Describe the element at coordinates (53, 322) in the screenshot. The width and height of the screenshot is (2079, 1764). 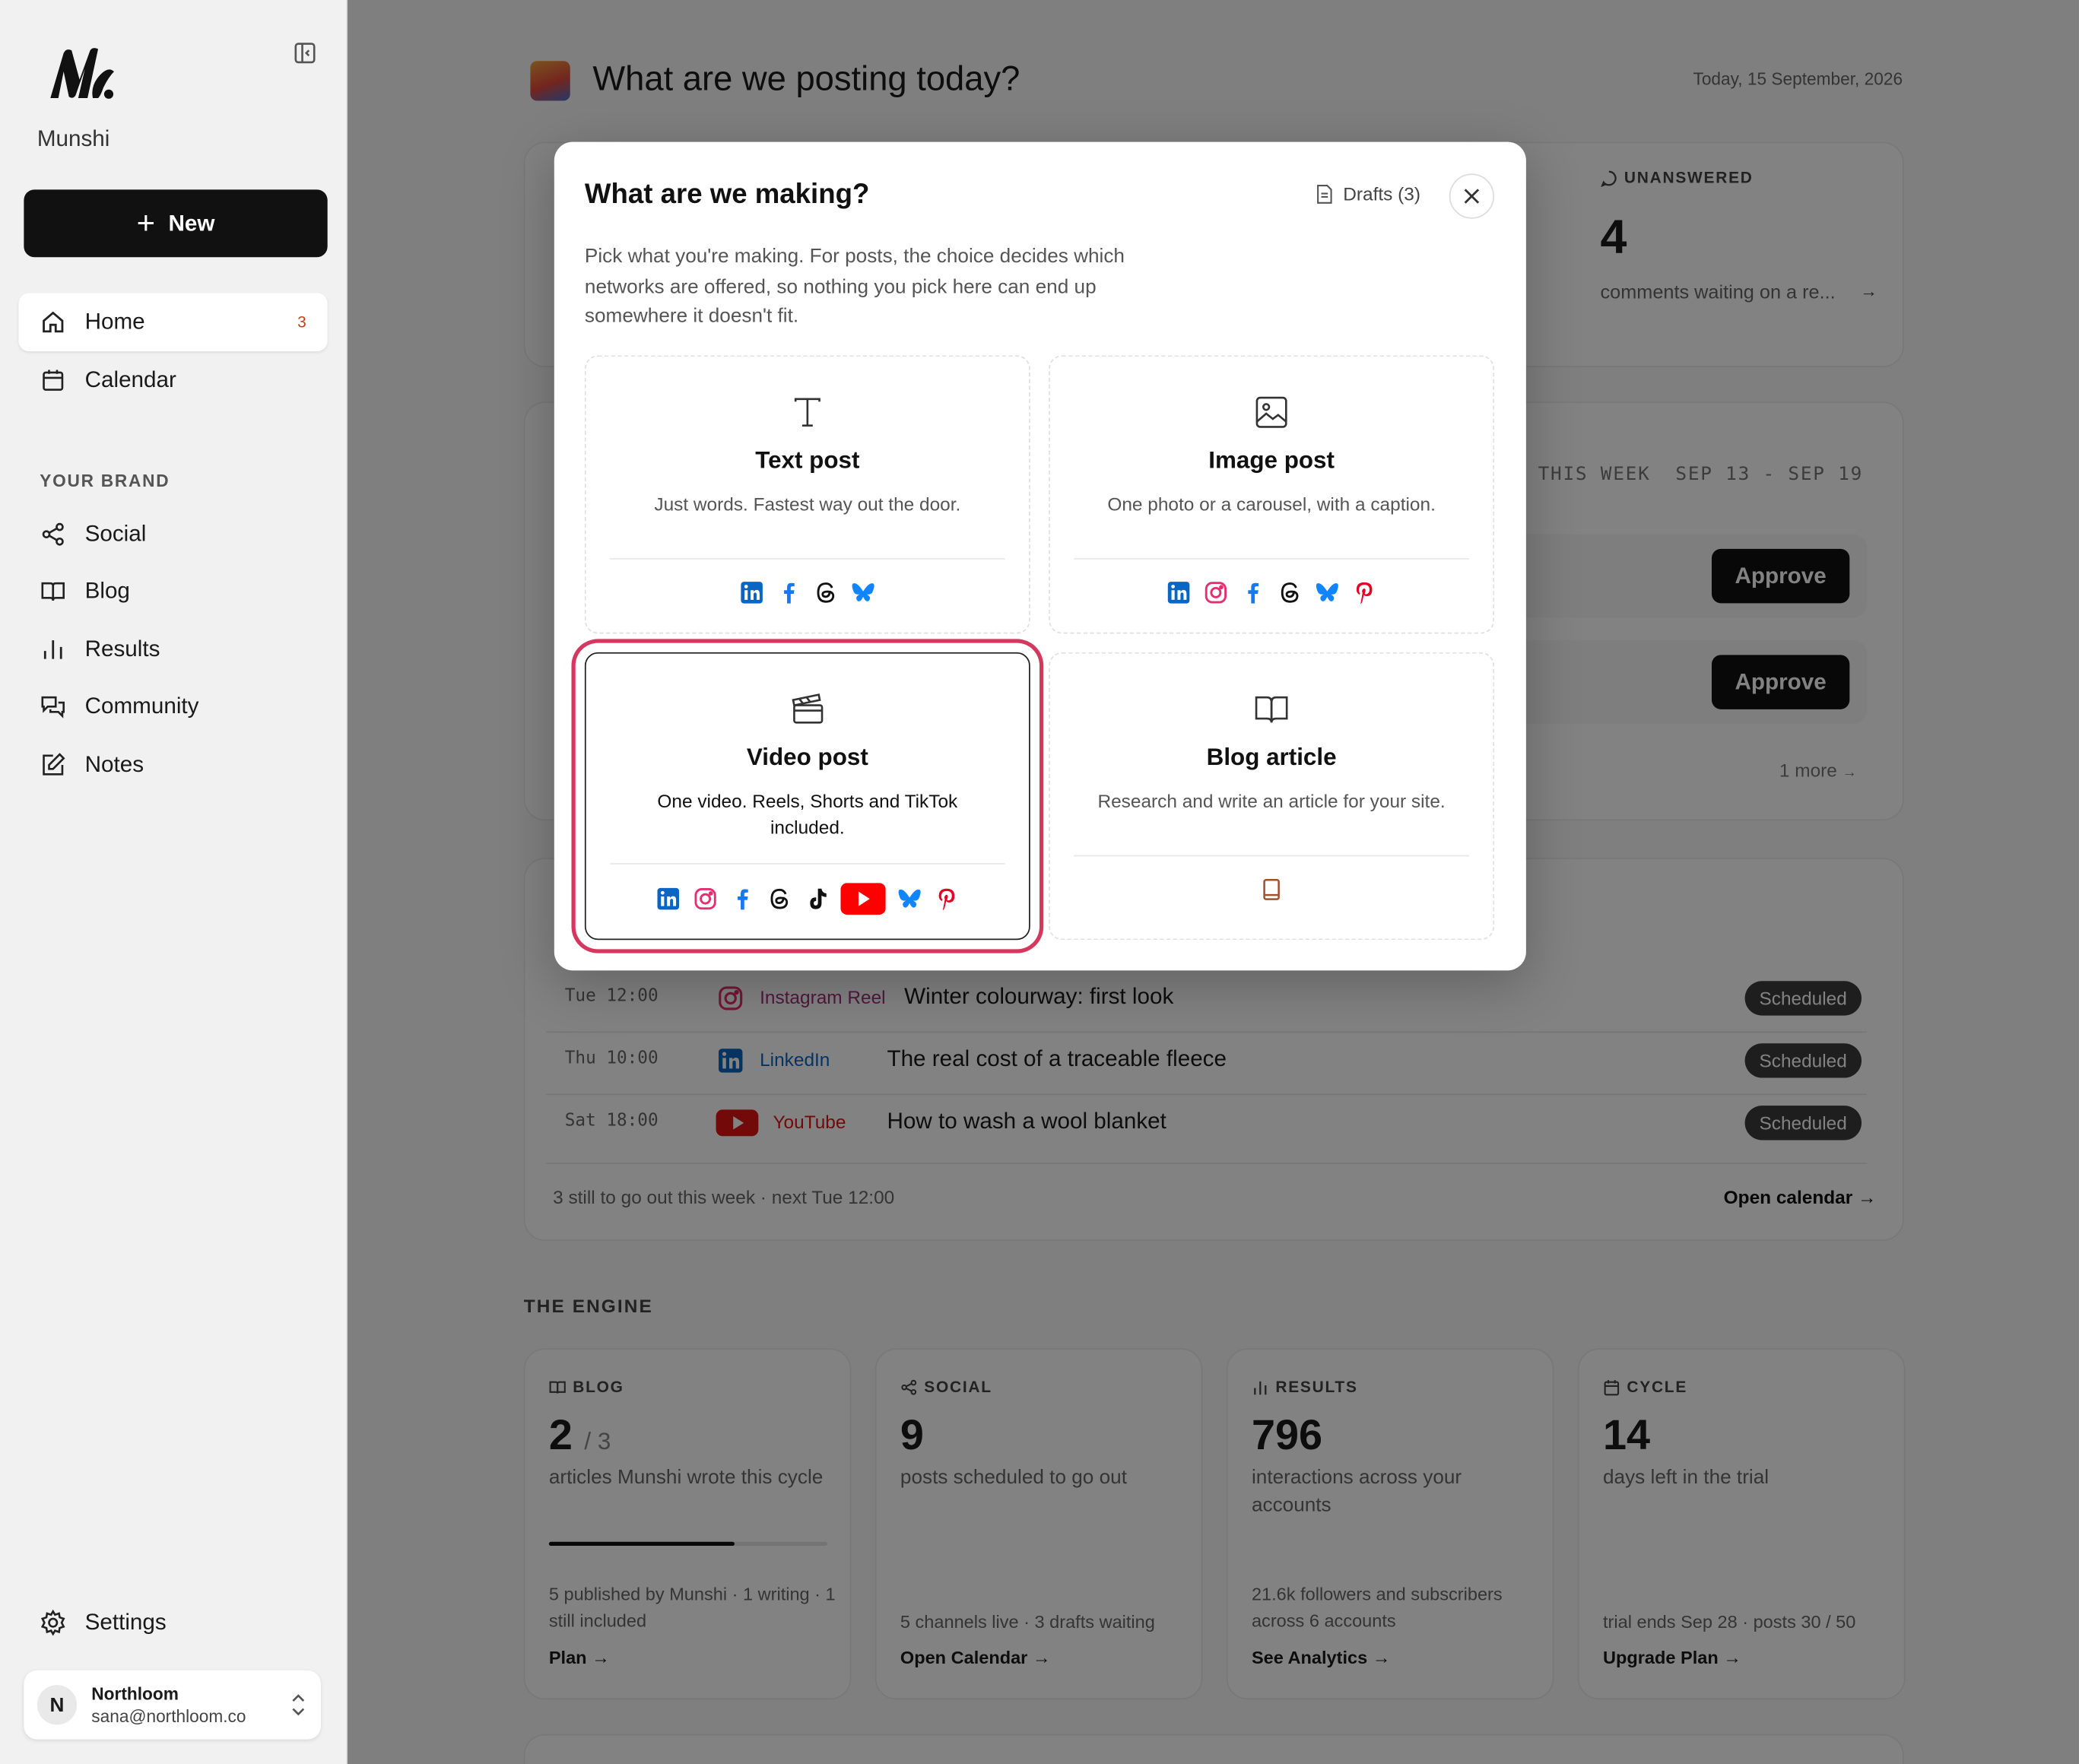
I see `home-icon` at that location.